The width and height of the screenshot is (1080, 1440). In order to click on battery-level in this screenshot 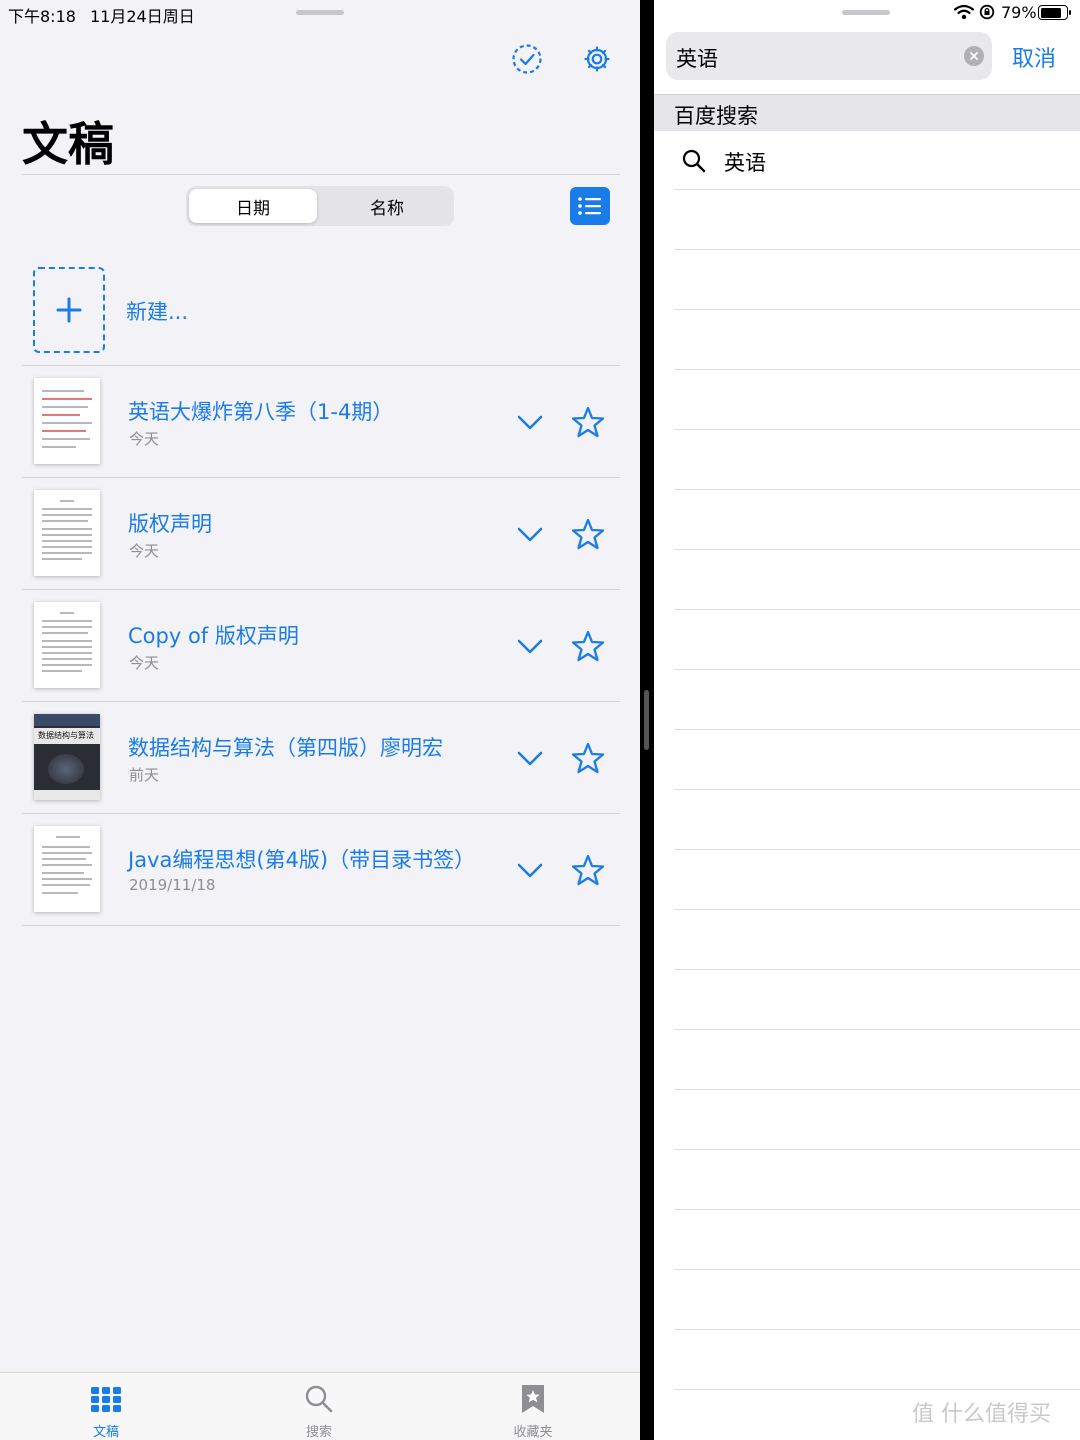, I will do `click(1051, 13)`.